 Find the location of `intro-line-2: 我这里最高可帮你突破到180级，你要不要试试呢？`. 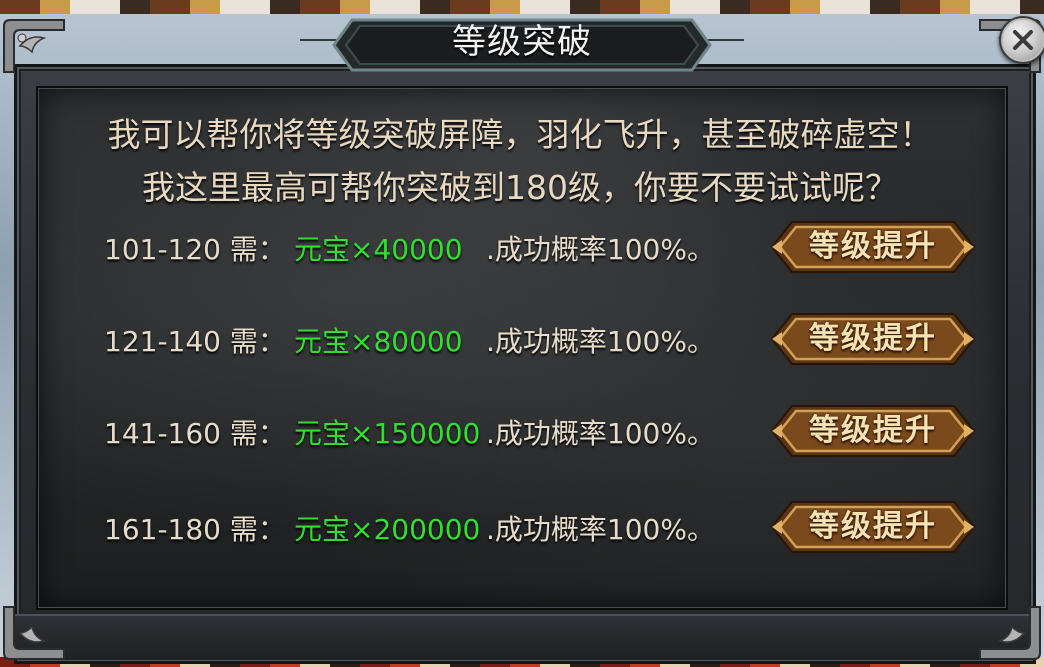

intro-line-2: 我这里最高可帮你突破到180级，你要不要试试呢？ is located at coordinates (520, 187).